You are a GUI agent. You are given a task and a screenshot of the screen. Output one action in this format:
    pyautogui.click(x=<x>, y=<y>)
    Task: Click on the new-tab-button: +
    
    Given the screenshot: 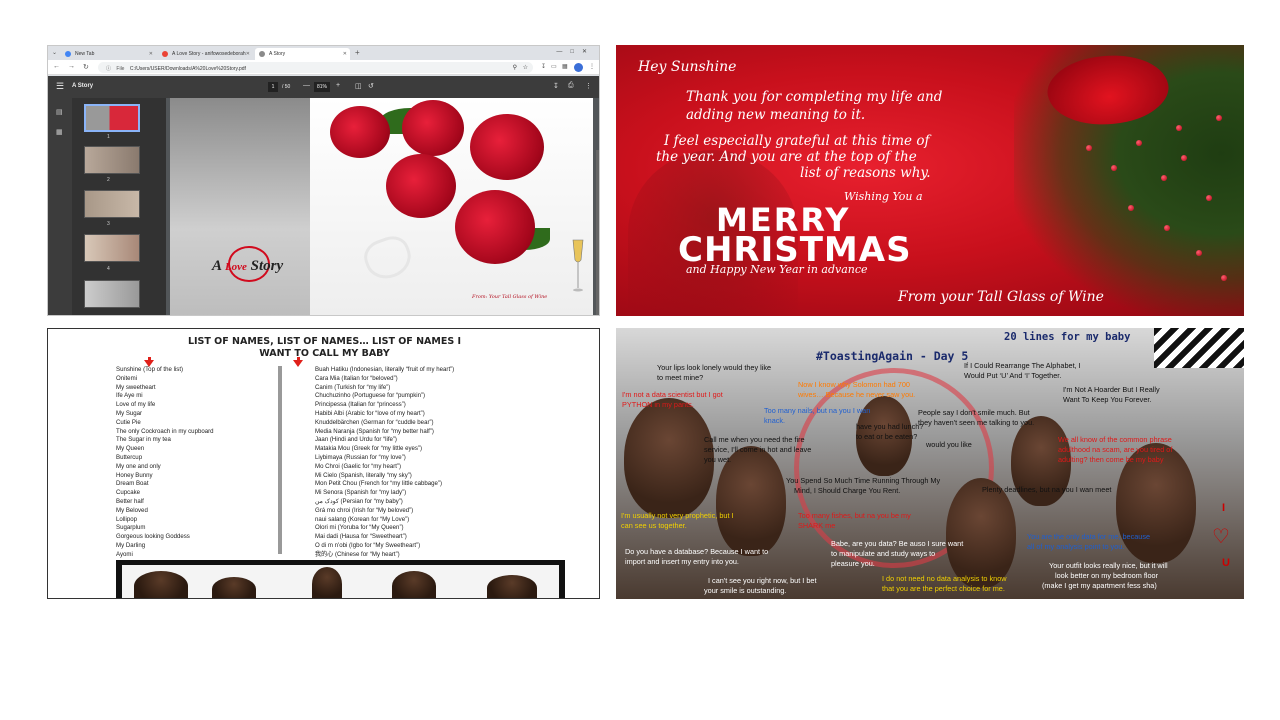 What is the action you would take?
    pyautogui.click(x=357, y=52)
    